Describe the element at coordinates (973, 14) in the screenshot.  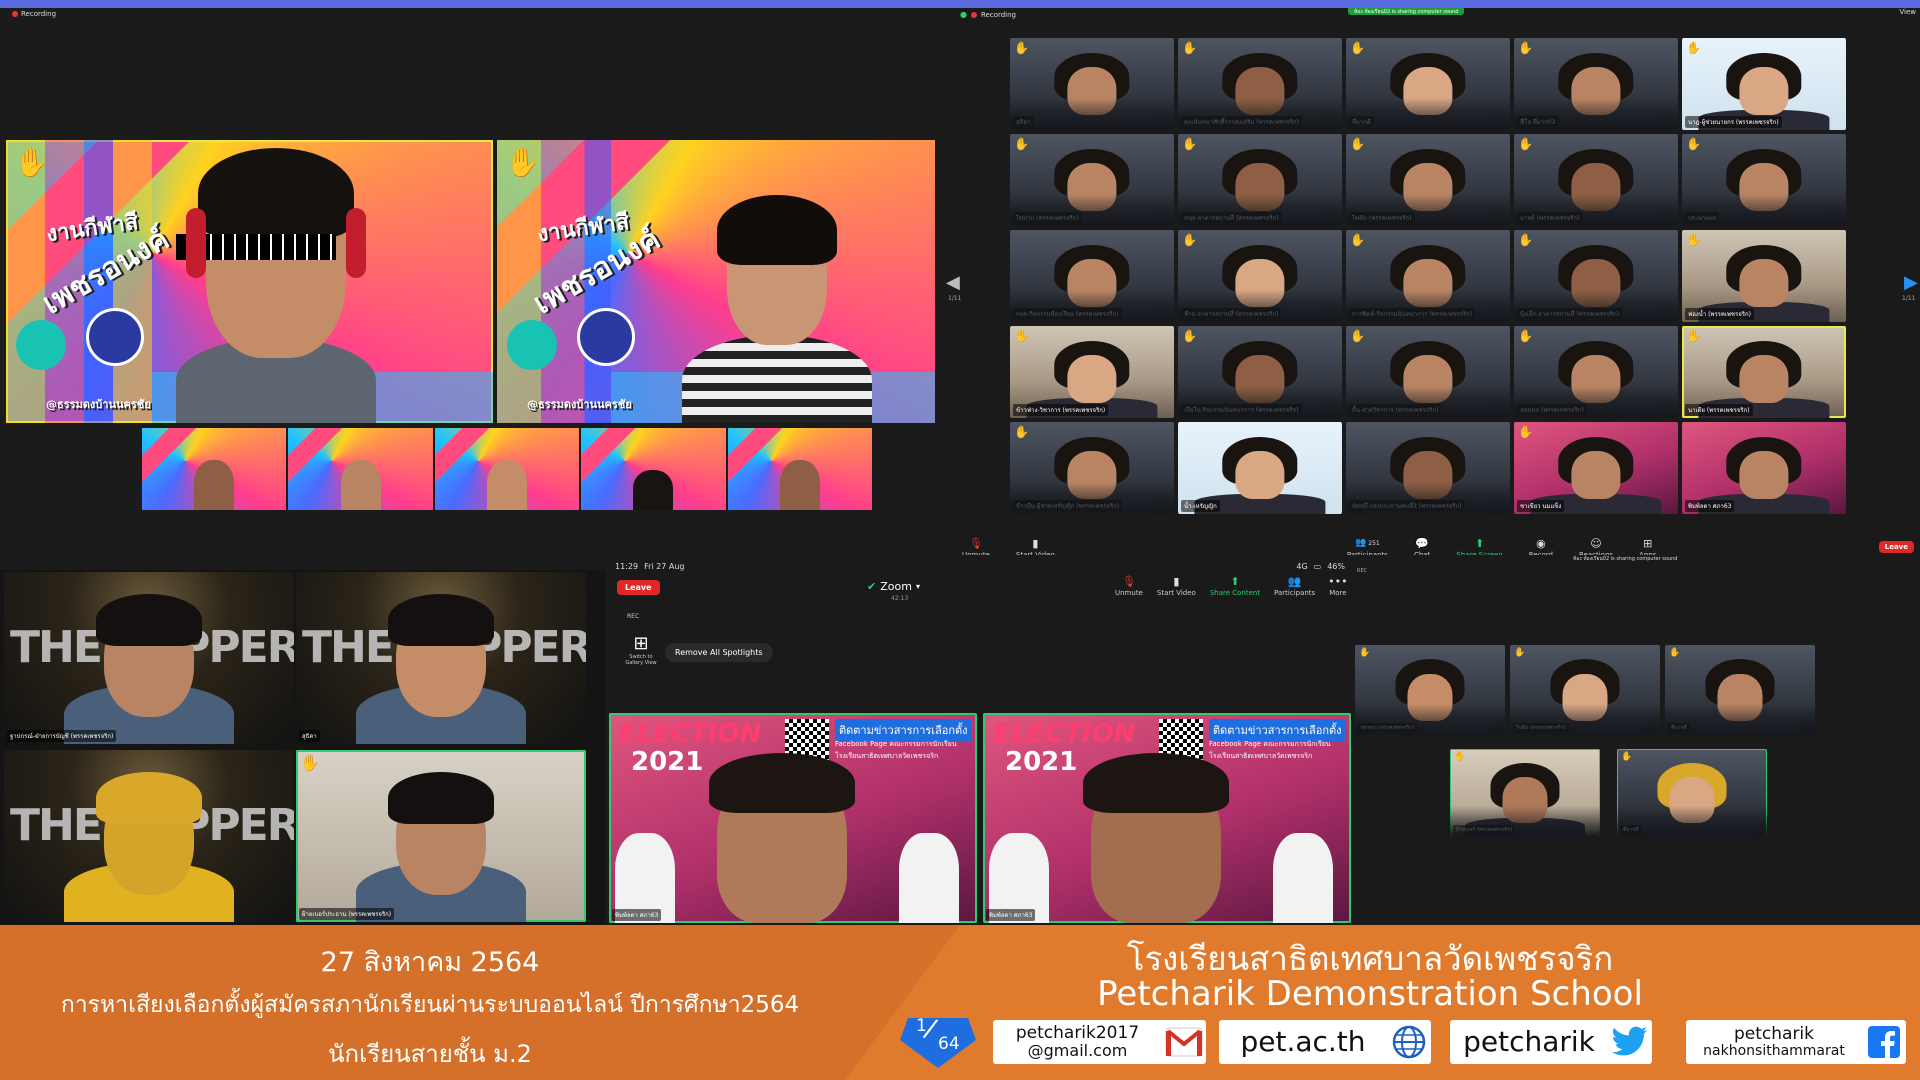
I see `record-dot-icon` at that location.